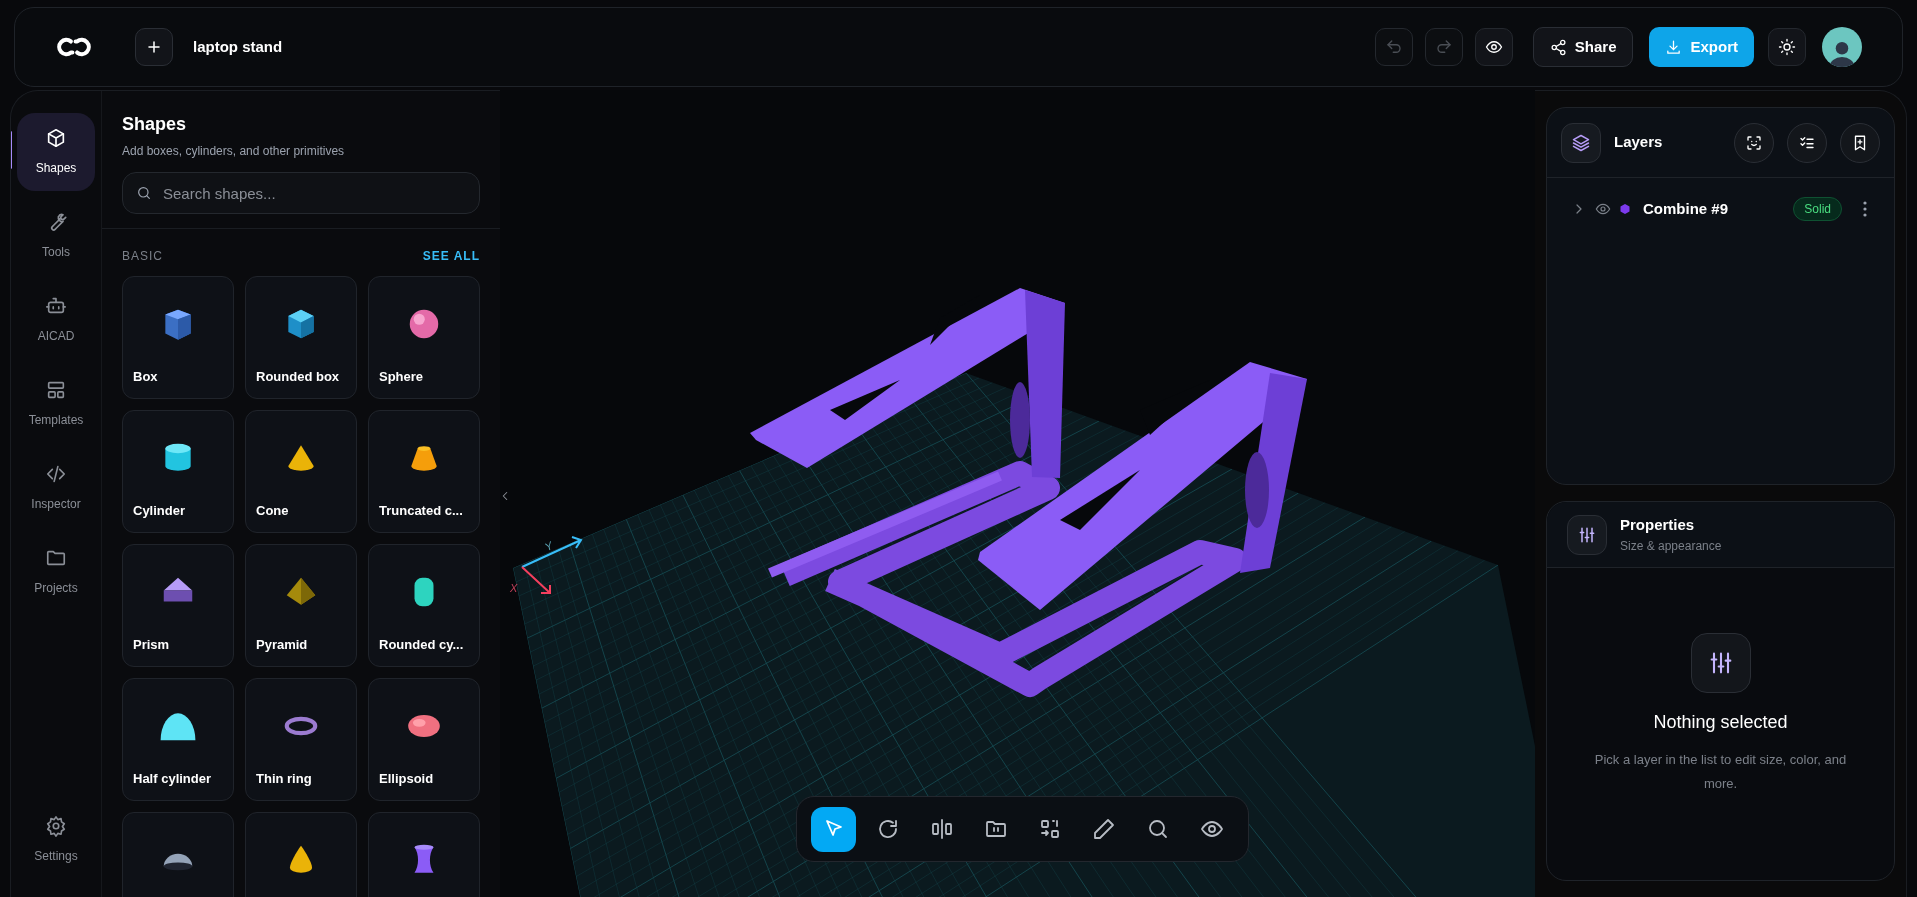 This screenshot has width=1917, height=897. Describe the element at coordinates (406, 779) in the screenshot. I see `shape-label: Ellipsoid` at that location.